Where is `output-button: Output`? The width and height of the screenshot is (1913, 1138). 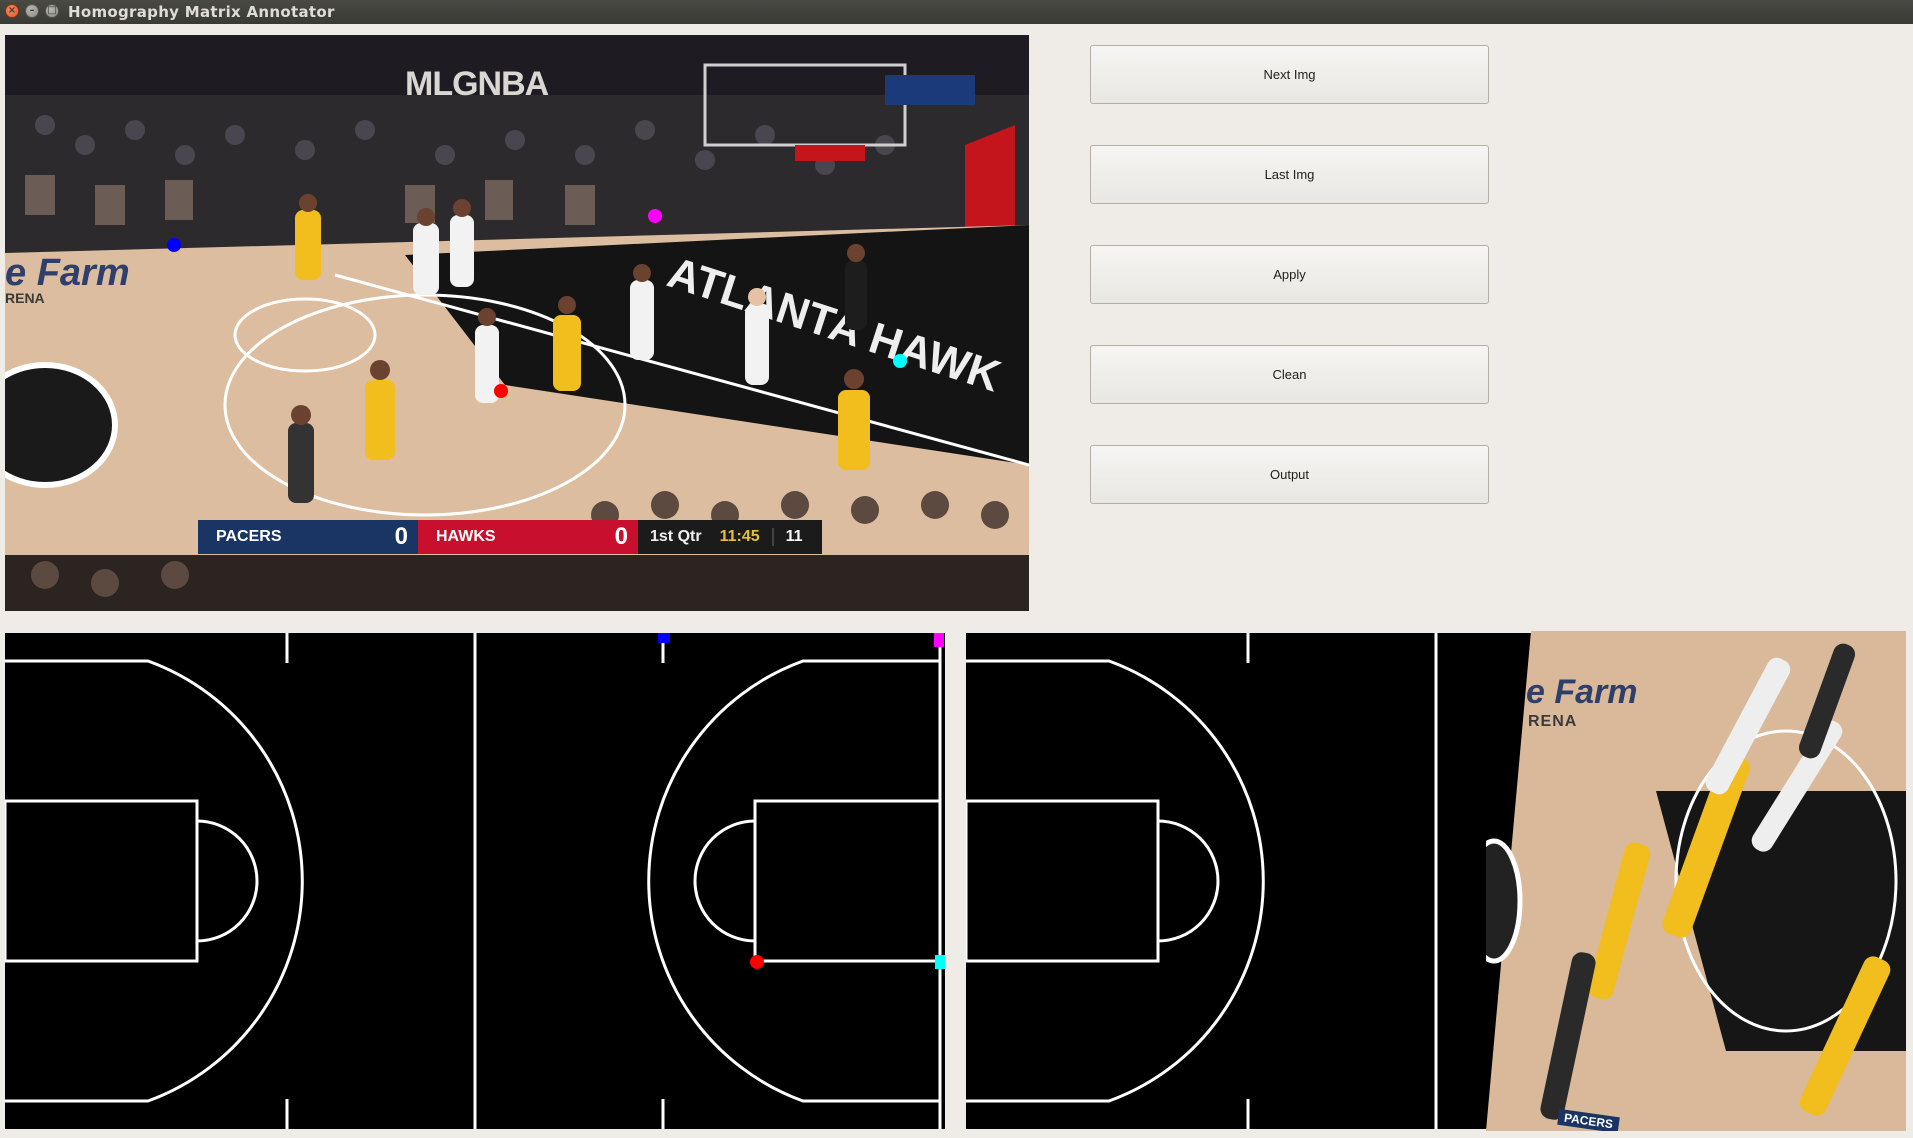
output-button: Output is located at coordinates (1289, 474).